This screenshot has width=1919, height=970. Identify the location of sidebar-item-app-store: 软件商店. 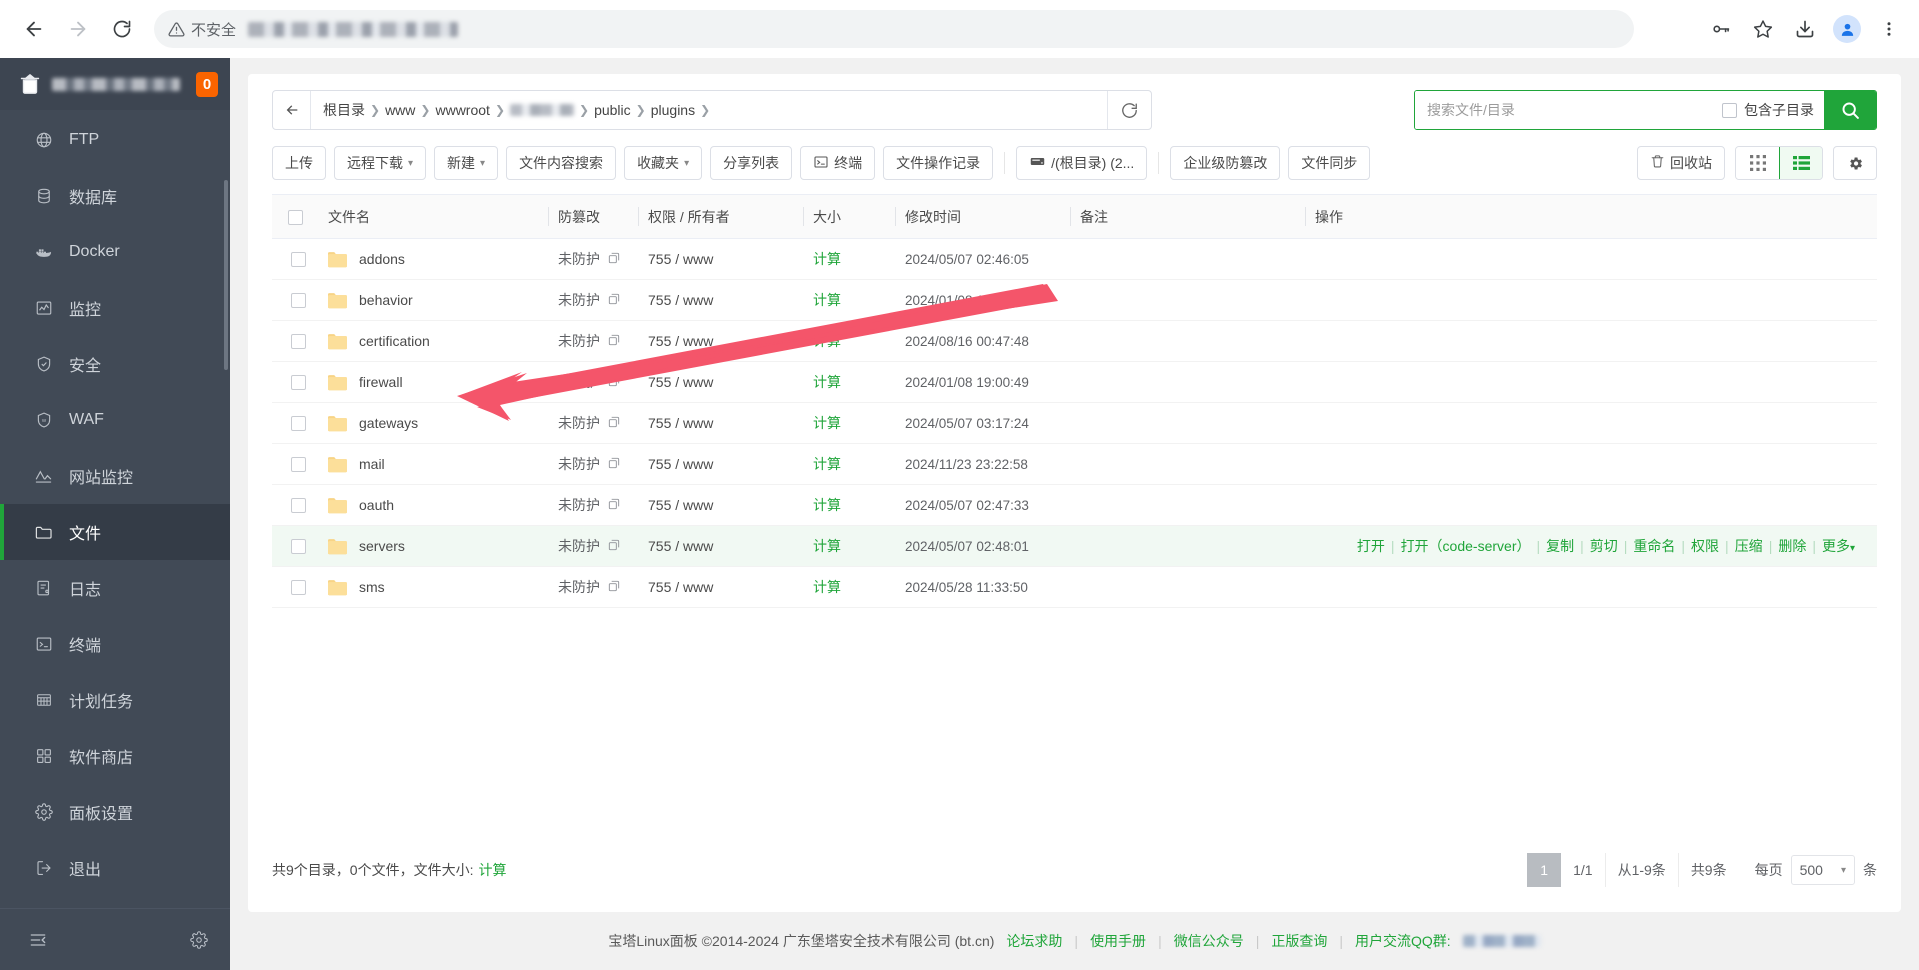
(115, 756).